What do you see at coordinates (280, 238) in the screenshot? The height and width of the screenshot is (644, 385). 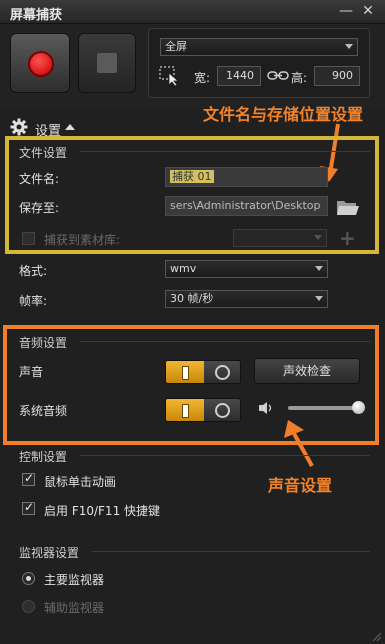 I see `library-select` at bounding box center [280, 238].